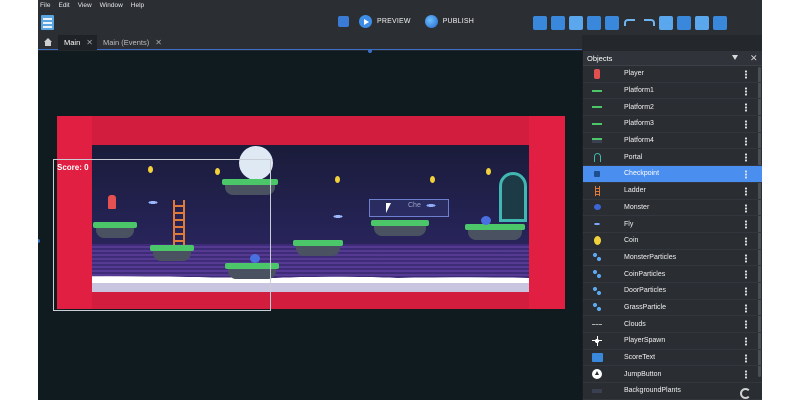 The height and width of the screenshot is (400, 800). What do you see at coordinates (310, 42) in the screenshot?
I see `editor-tab-bar: Main ✕ Main (Events) ✕` at bounding box center [310, 42].